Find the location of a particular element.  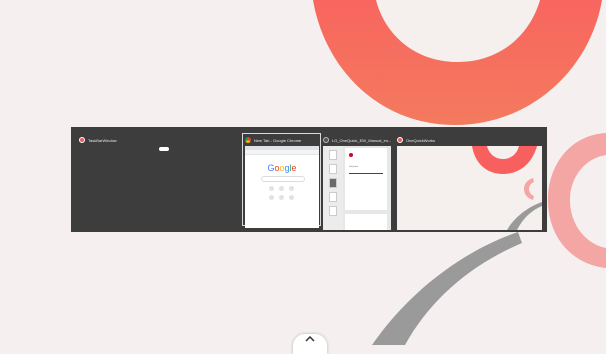

onequickworks-preview is located at coordinates (469, 188).